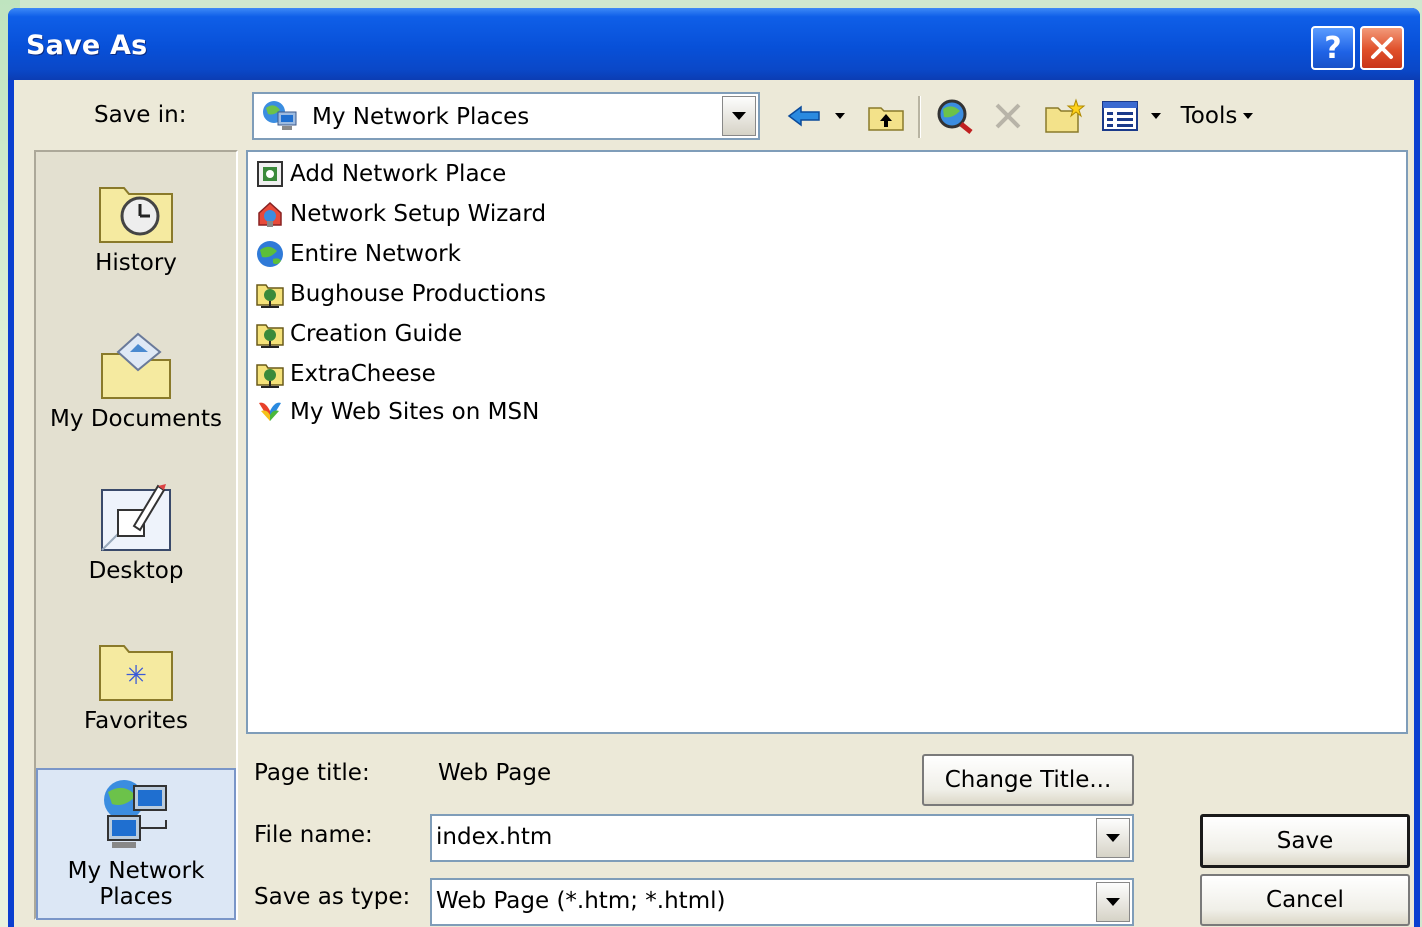  I want to click on list-item: Creation Guide, so click(358, 334).